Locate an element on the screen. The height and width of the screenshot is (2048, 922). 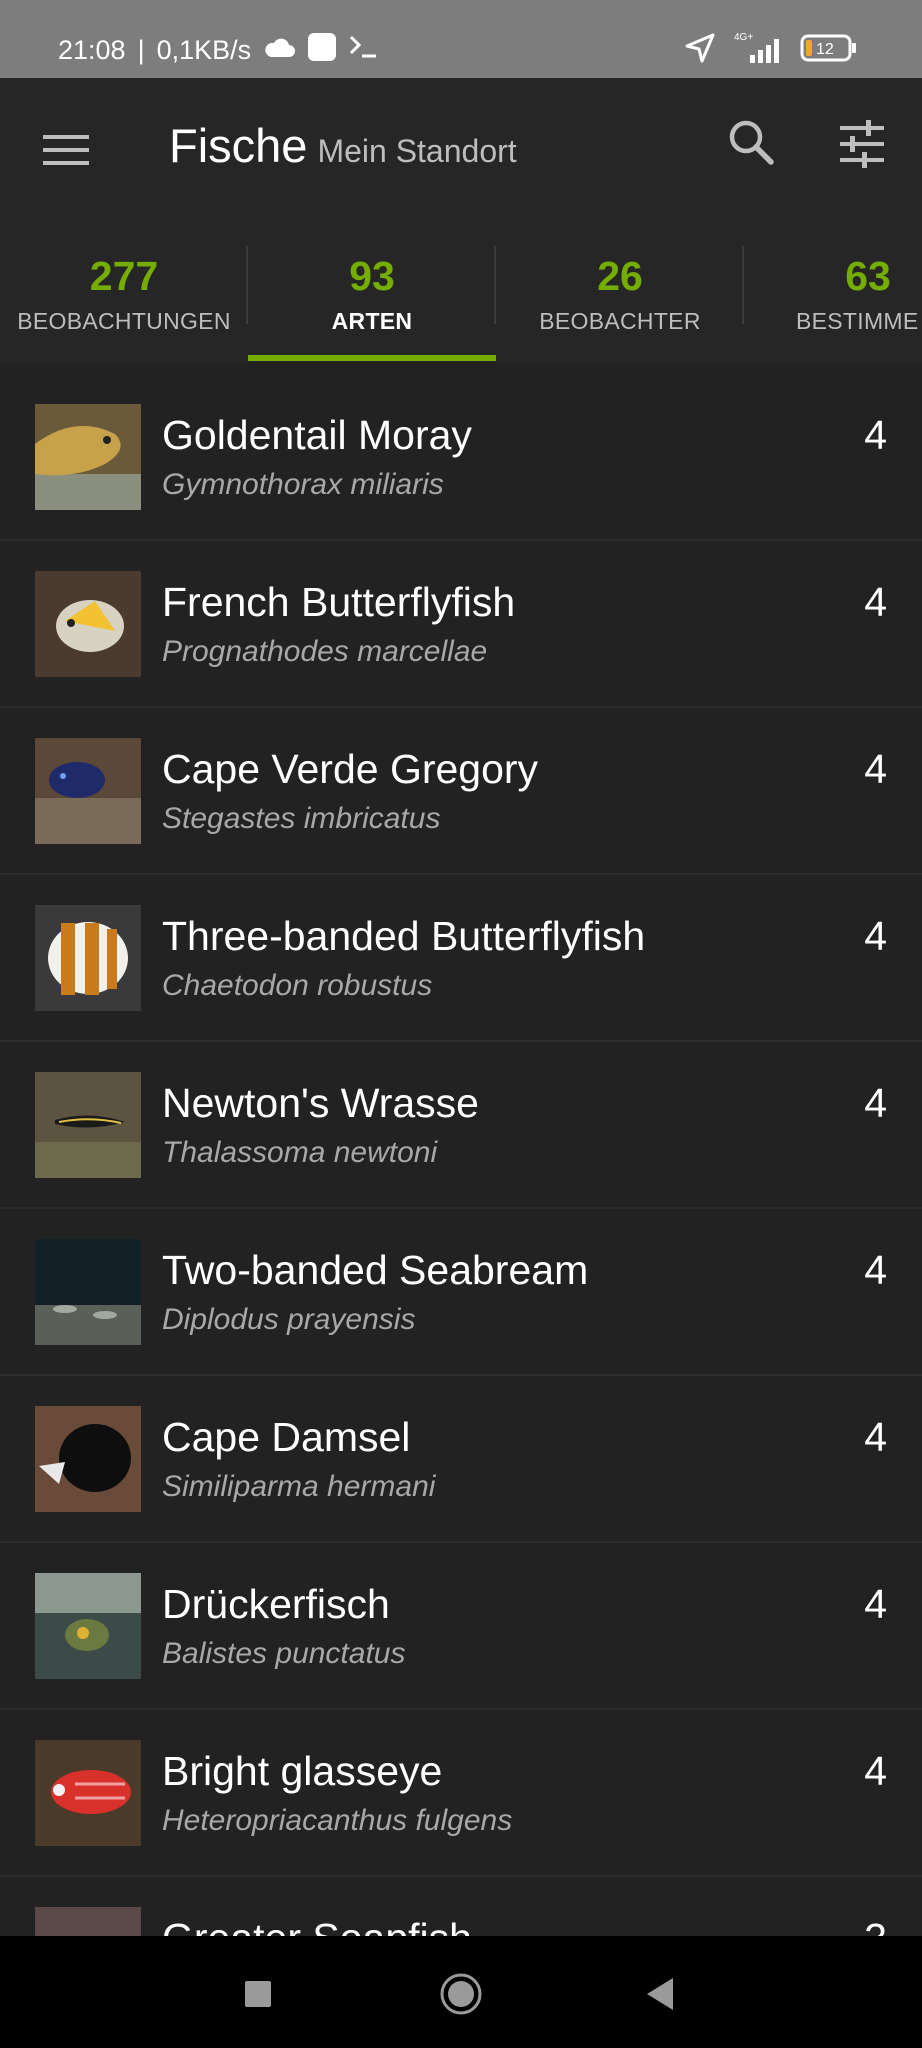
tab-label: BEOBACHTUNGEN is located at coordinates (124, 321).